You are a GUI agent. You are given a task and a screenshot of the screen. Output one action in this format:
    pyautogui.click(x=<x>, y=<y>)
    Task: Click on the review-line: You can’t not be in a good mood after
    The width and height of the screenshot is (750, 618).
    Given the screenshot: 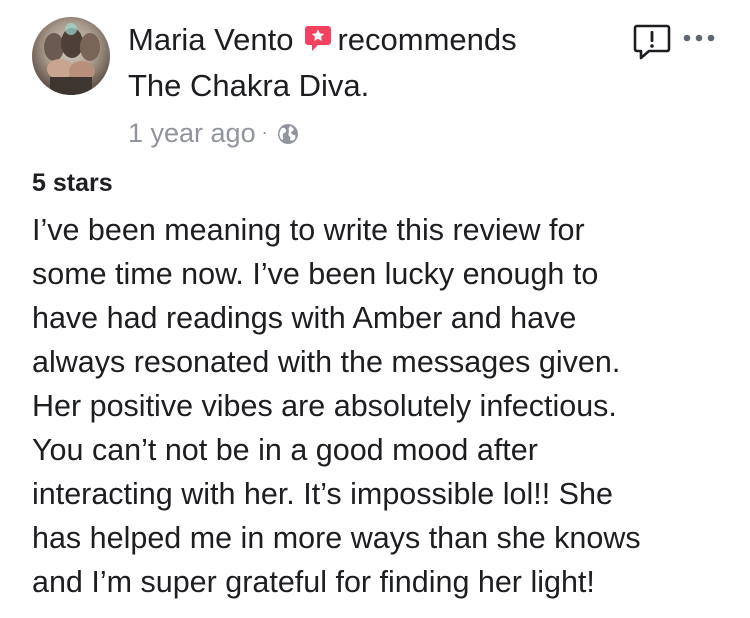 What is the action you would take?
    pyautogui.click(x=285, y=450)
    